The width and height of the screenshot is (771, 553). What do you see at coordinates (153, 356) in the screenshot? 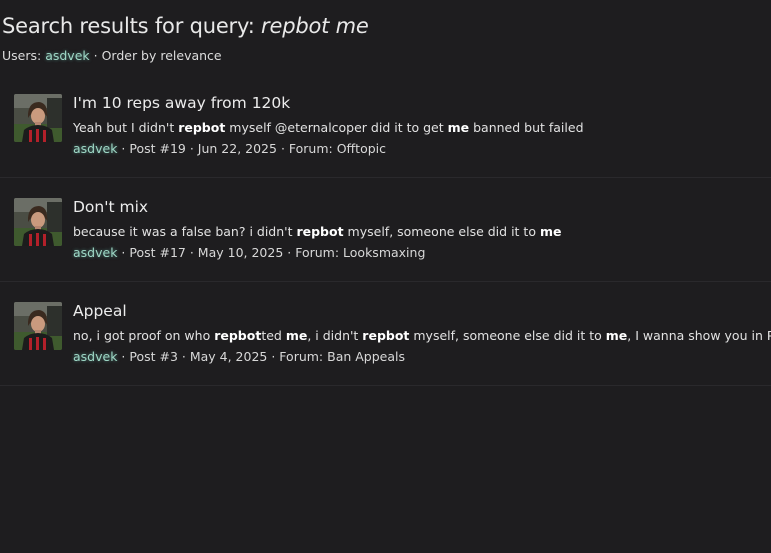
I see `post-number-link: Post #3` at bounding box center [153, 356].